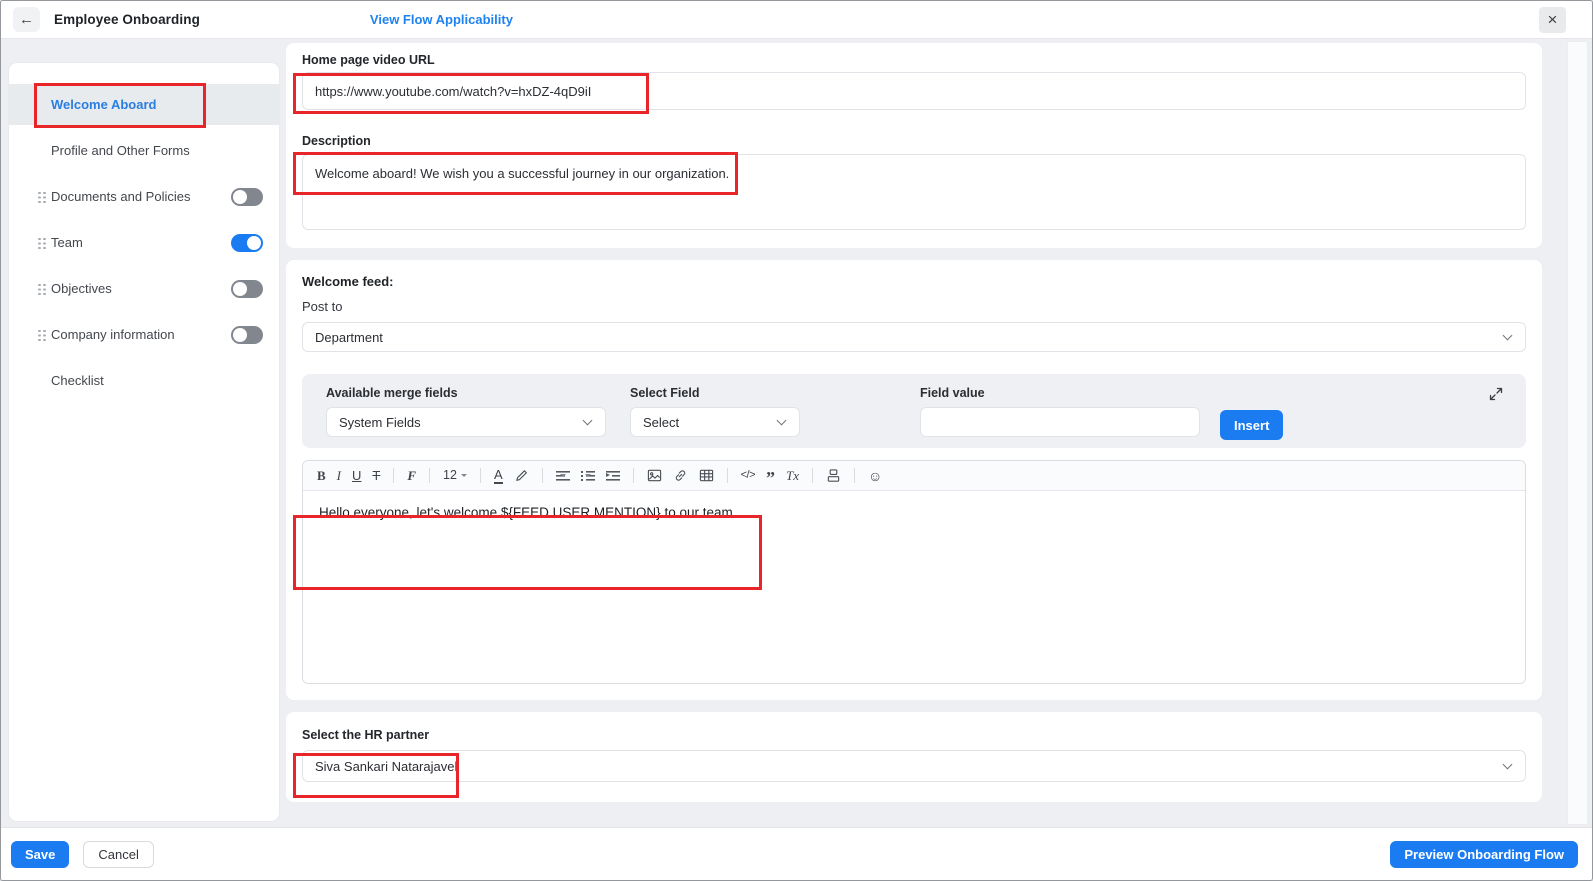 The height and width of the screenshot is (881, 1593). Describe the element at coordinates (77, 380) in the screenshot. I see `sidebar-item-label: Checklist` at that location.